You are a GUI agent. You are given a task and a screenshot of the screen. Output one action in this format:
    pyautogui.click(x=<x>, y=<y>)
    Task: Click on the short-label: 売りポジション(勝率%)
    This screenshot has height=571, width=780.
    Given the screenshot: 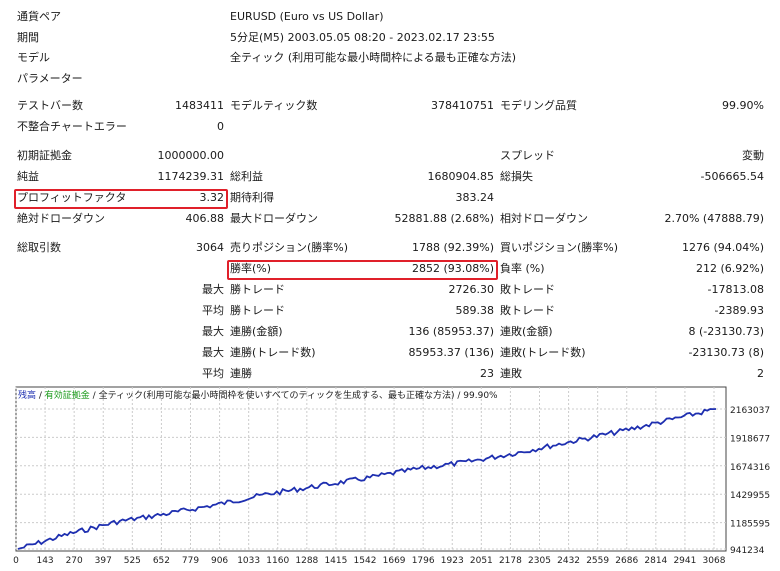 What is the action you would take?
    pyautogui.click(x=289, y=247)
    